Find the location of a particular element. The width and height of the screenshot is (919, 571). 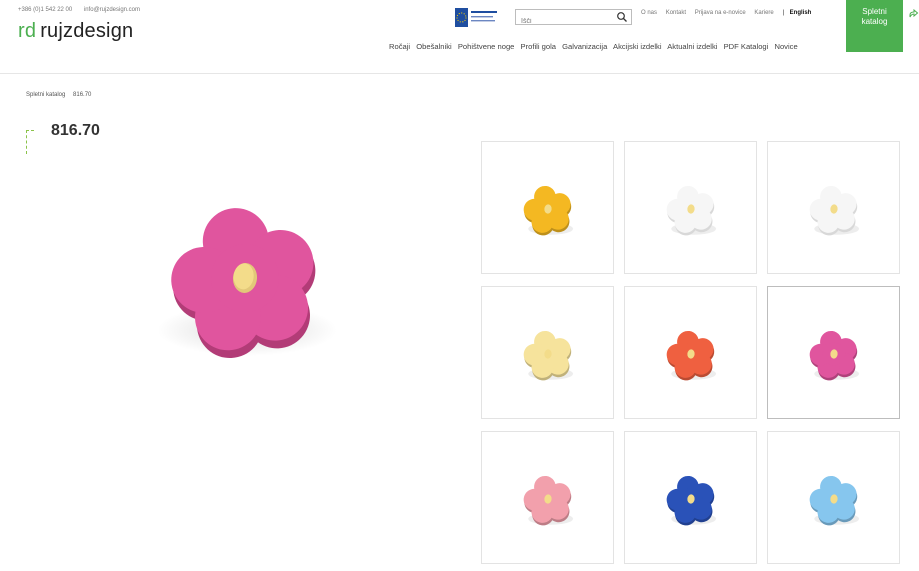

search-icon is located at coordinates (622, 17).